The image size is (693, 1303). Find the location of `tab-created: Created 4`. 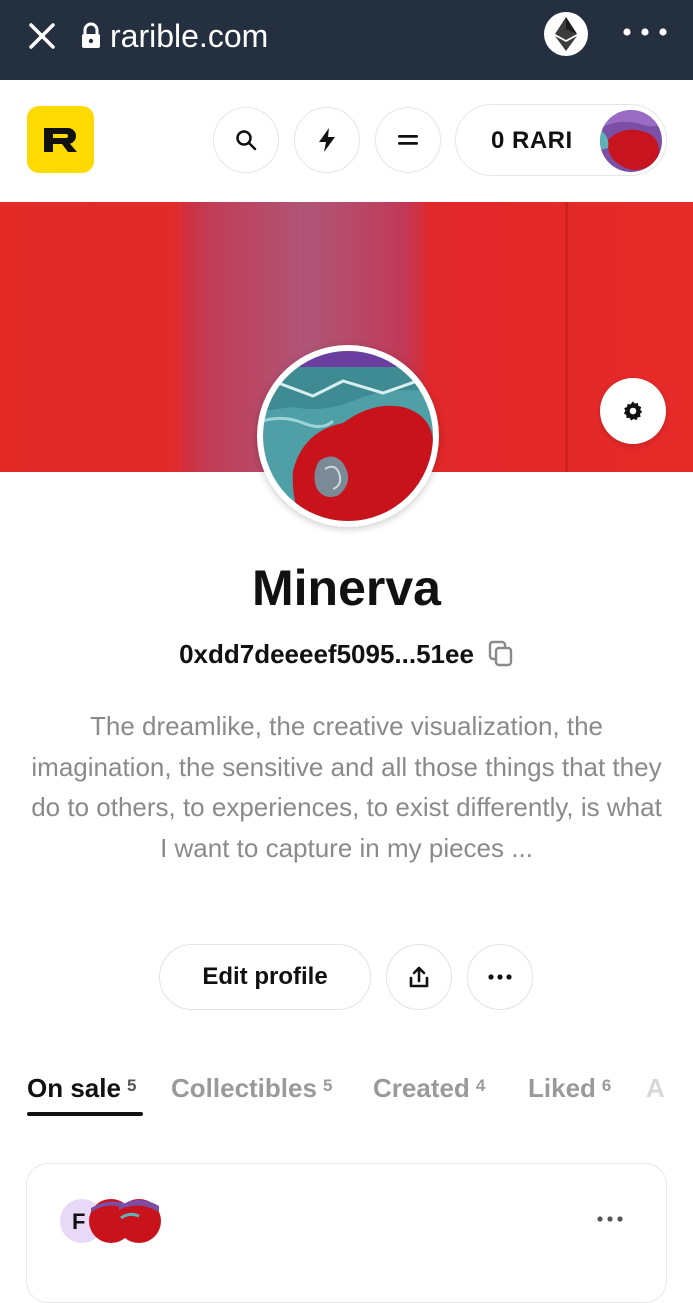

tab-created: Created 4 is located at coordinates (429, 1088).